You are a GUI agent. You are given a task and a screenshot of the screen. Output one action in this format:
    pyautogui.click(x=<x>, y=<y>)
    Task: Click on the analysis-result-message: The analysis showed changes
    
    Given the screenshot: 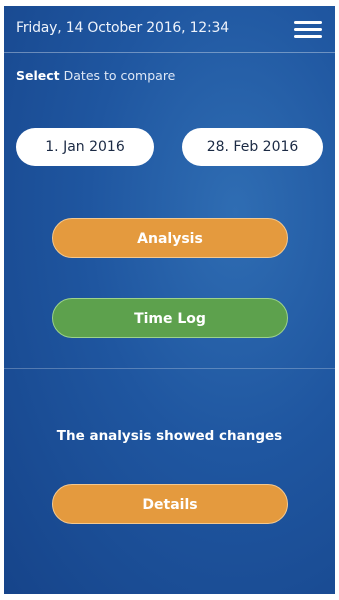 What is the action you would take?
    pyautogui.click(x=169, y=436)
    